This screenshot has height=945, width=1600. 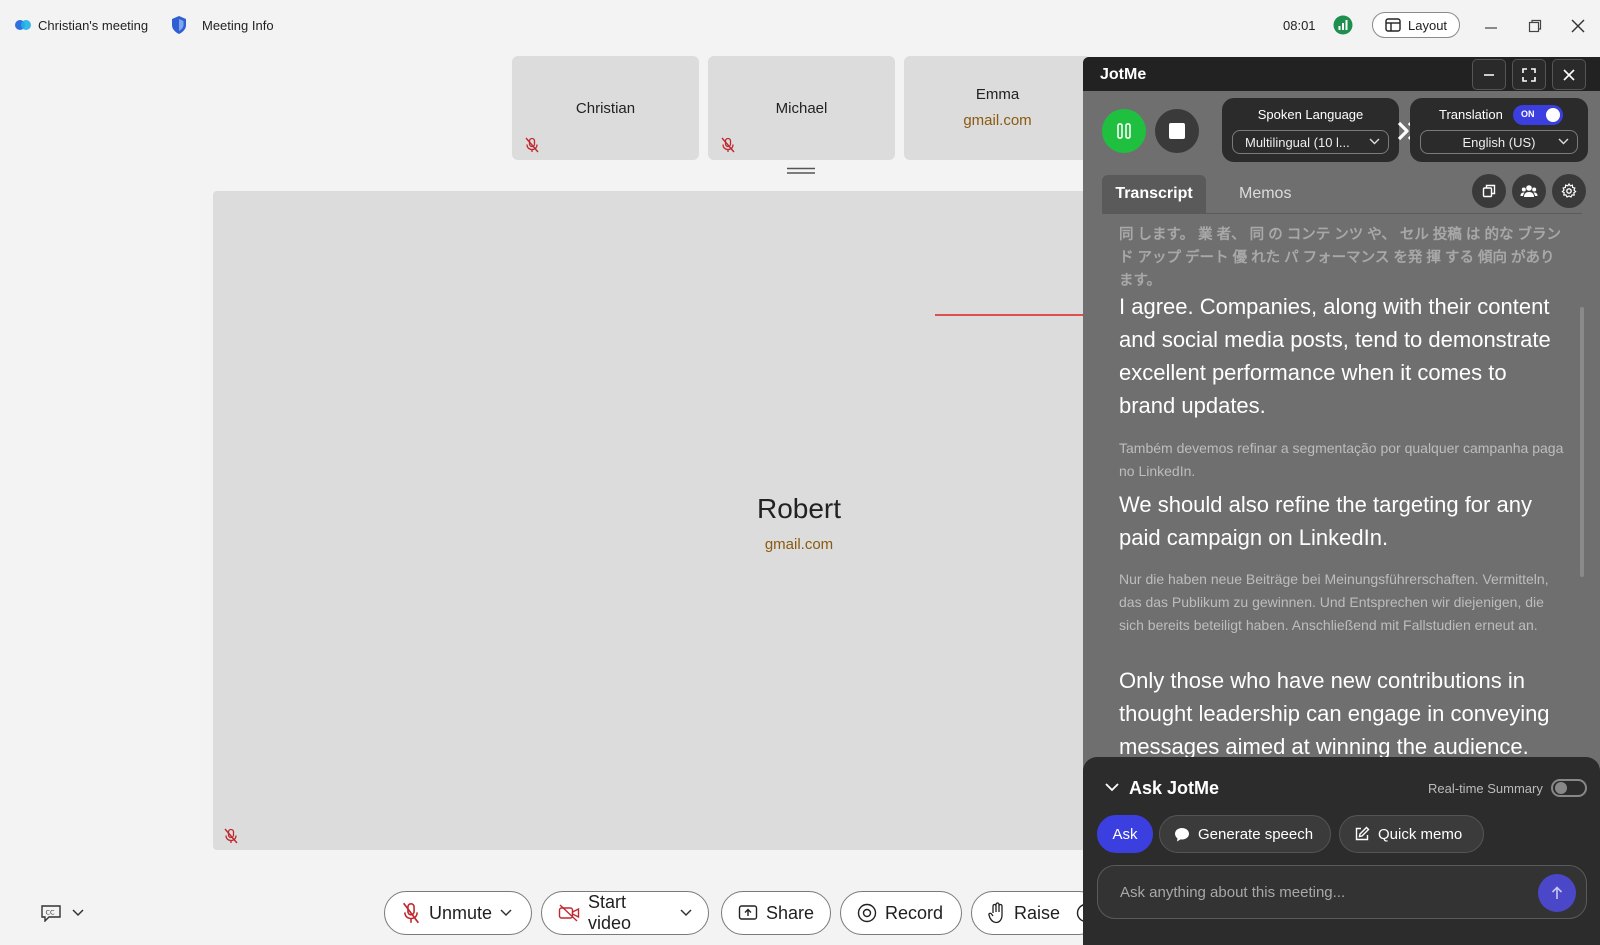 I want to click on jotme-minimize-button, so click(x=1489, y=74).